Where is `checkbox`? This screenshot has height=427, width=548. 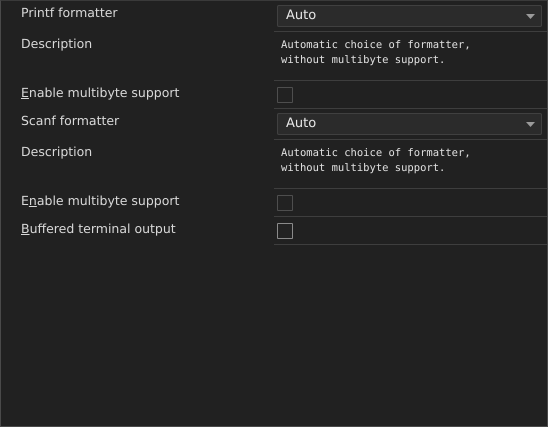
checkbox is located at coordinates (285, 231).